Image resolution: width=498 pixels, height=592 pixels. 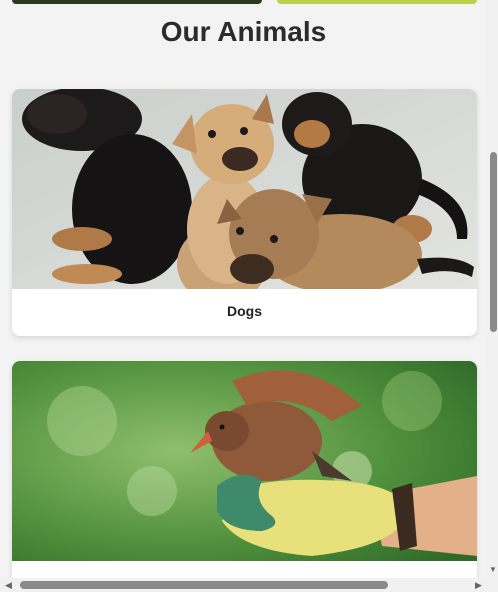 I want to click on horizontal-scroll-thumb, so click(x=204, y=585).